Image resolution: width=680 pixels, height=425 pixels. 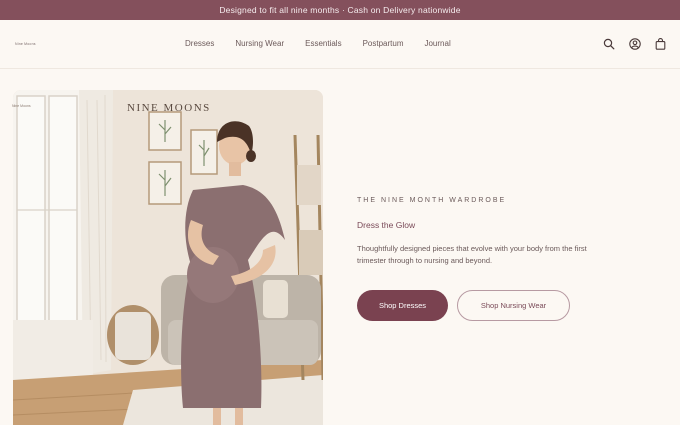 I want to click on nav-item-essentials: Essentials, so click(x=323, y=43).